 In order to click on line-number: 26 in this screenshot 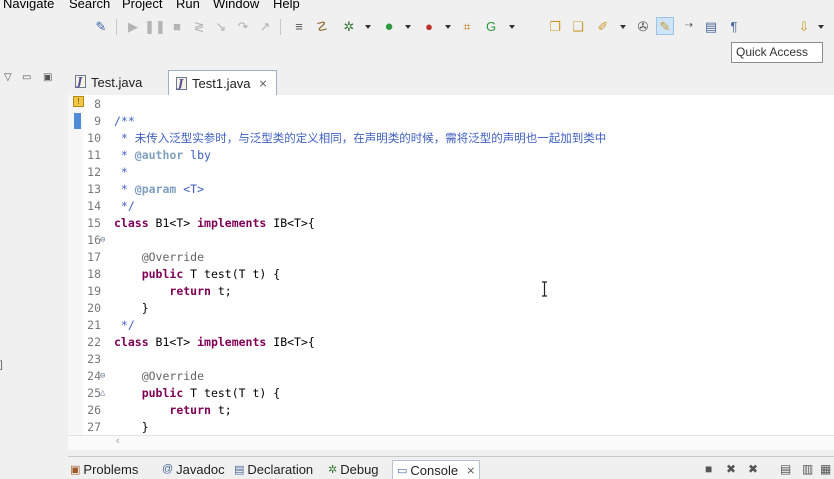, I will do `click(94, 410)`.